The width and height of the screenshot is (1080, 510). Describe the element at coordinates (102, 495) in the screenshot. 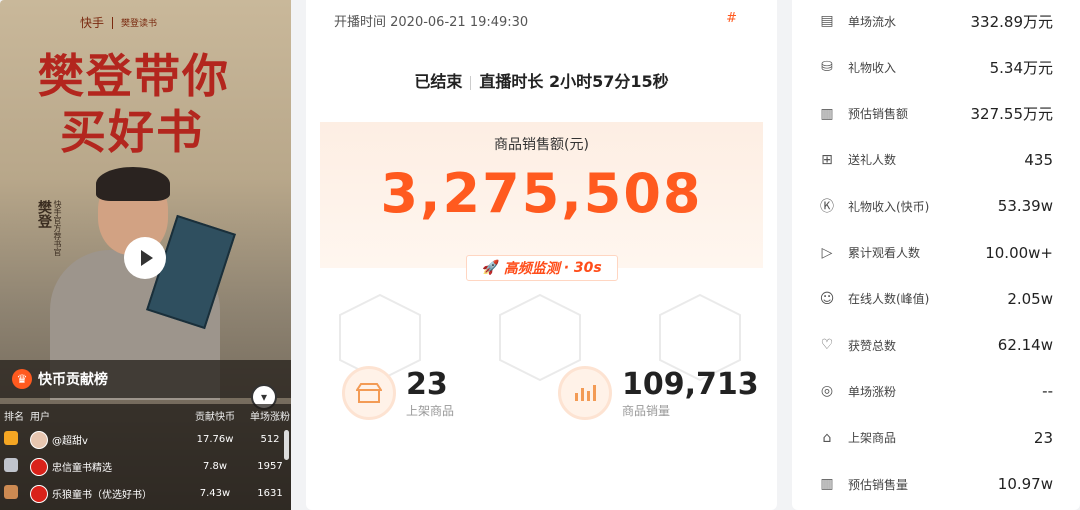

I see `user-name: 乐狼童书（优选好书）` at that location.